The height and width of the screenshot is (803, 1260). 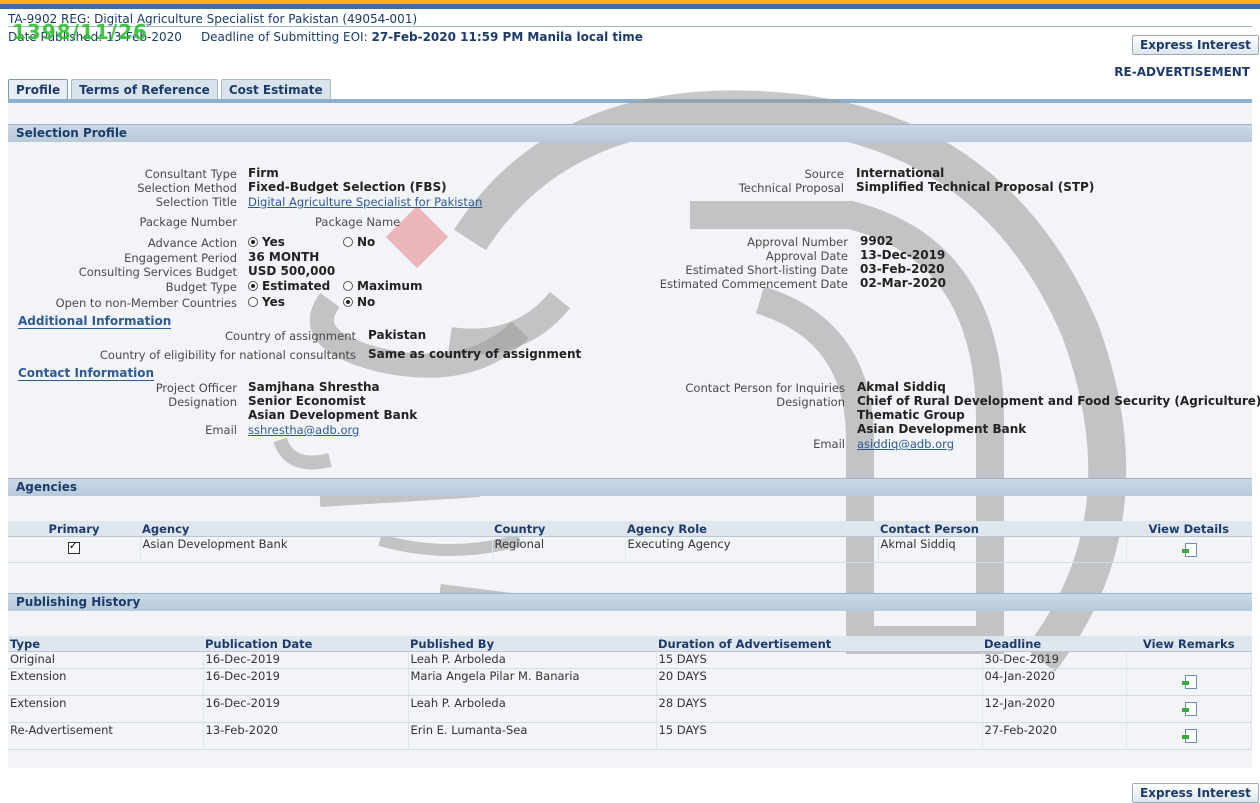 What do you see at coordinates (106, 736) in the screenshot?
I see `type-cell: Re-Advertisement` at bounding box center [106, 736].